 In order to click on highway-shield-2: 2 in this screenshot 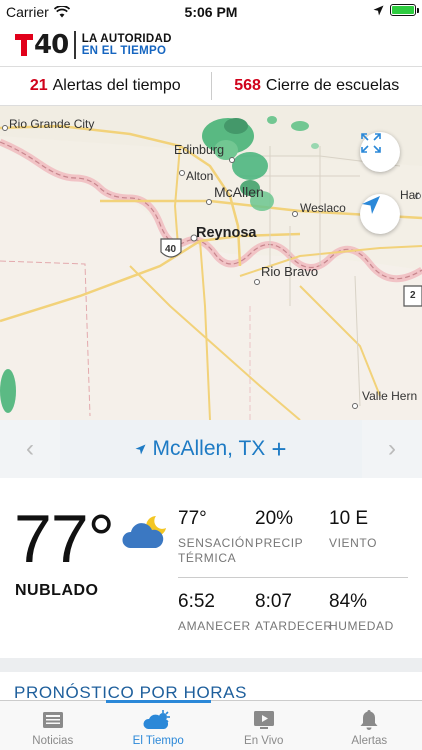, I will do `click(413, 295)`.